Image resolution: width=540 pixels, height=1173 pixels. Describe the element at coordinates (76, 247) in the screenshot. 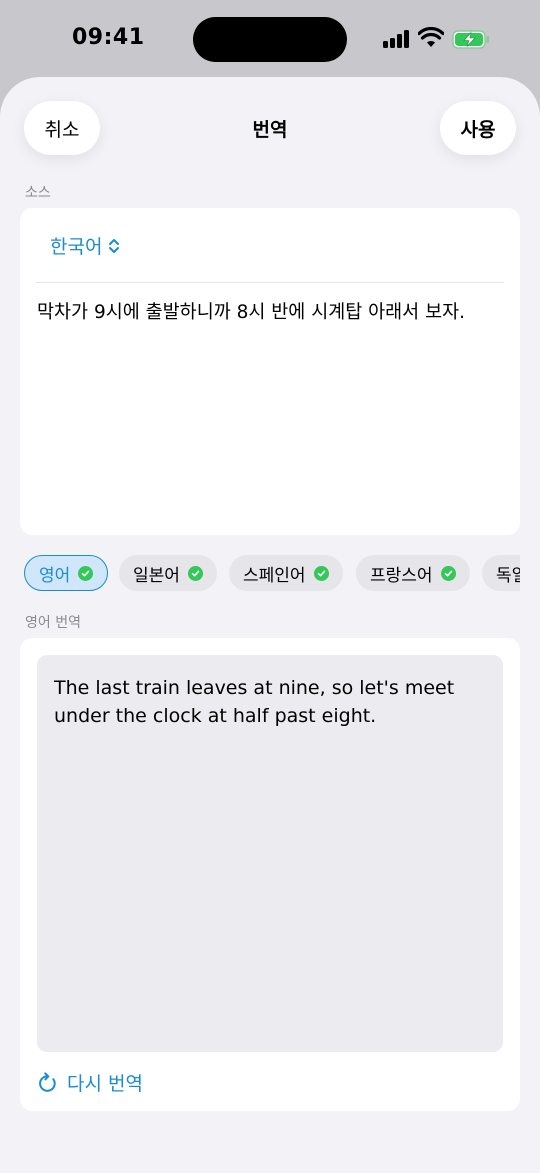

I see `source-language-label: 한국어` at that location.